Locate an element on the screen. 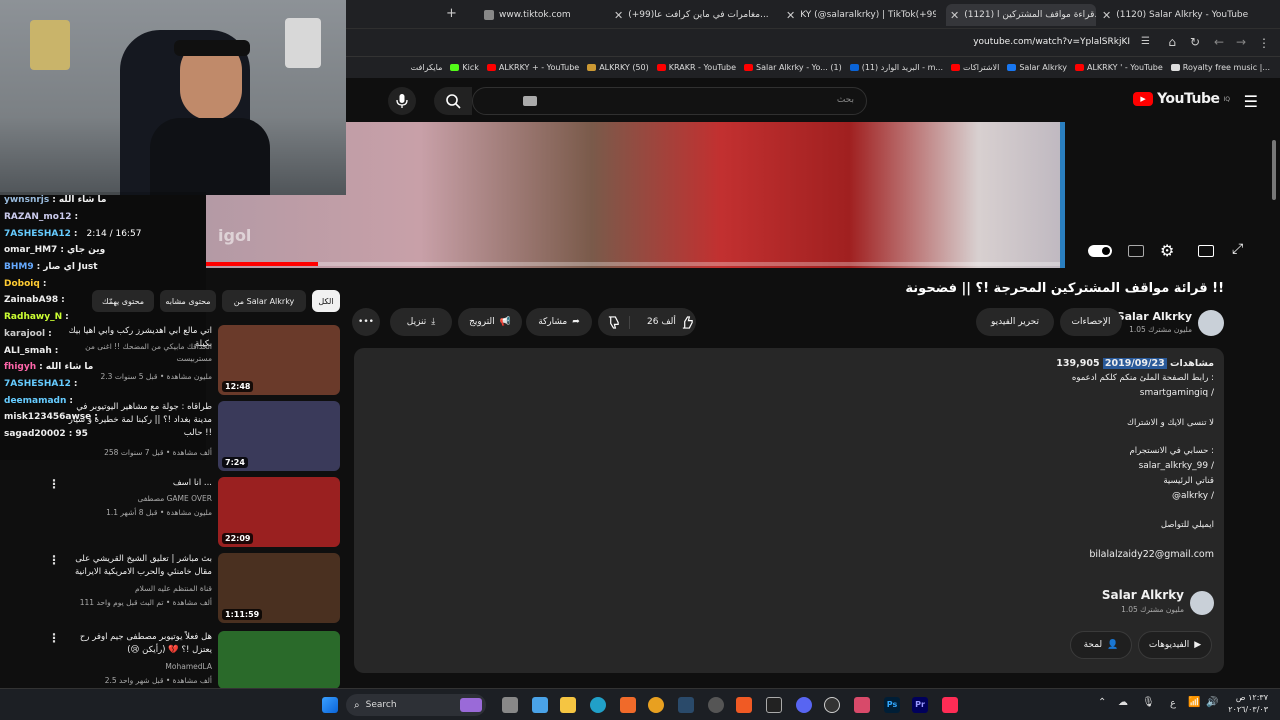 This screenshot has width=1280, height=720. back-icon: → is located at coordinates (1241, 42).